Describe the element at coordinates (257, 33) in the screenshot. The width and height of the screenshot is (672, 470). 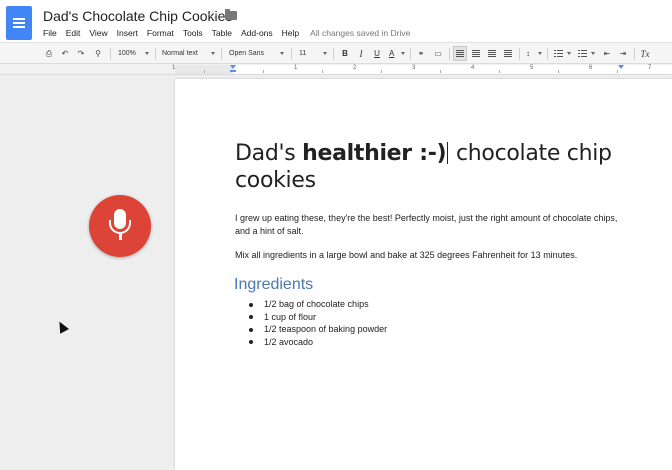
I see `menu-add-ons: Add-ons` at that location.